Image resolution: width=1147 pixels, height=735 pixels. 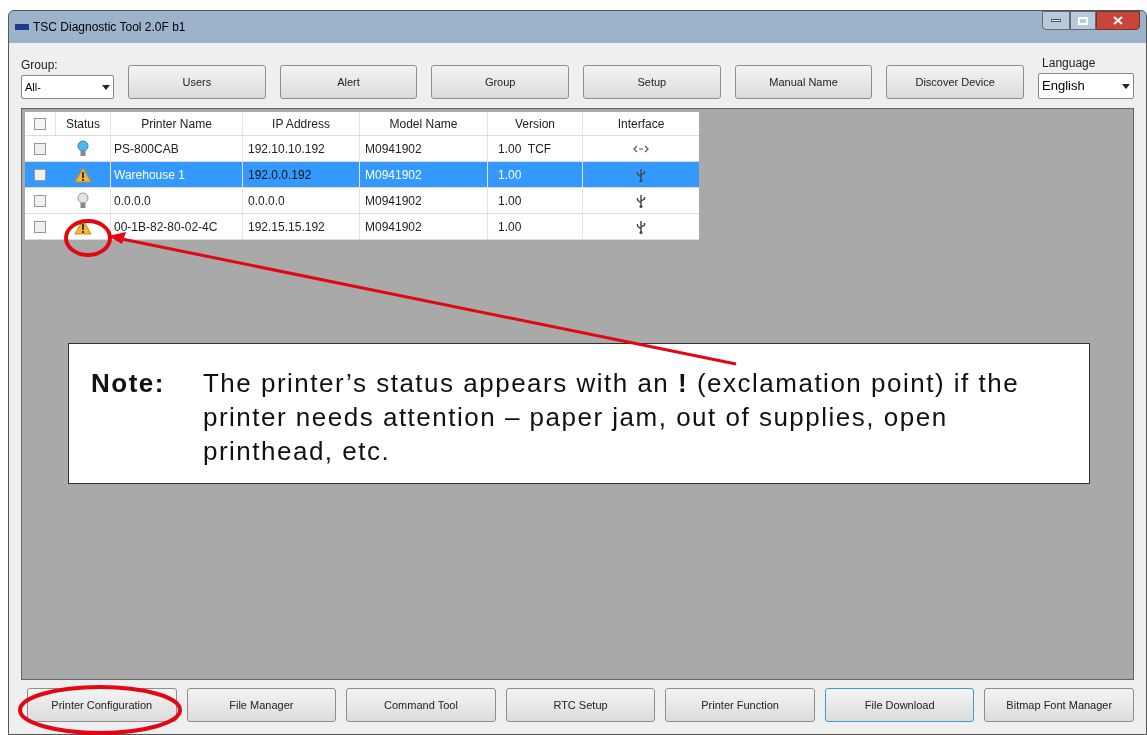 I want to click on maximize-button, so click(x=1083, y=20).